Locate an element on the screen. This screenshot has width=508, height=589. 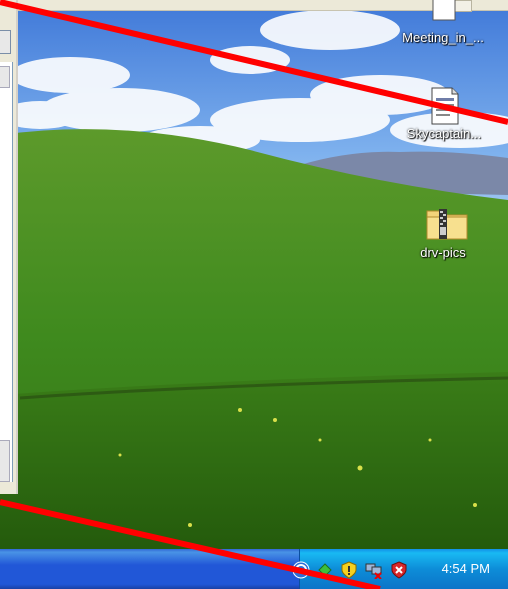
network-disconnected-icon is located at coordinates (373, 570).